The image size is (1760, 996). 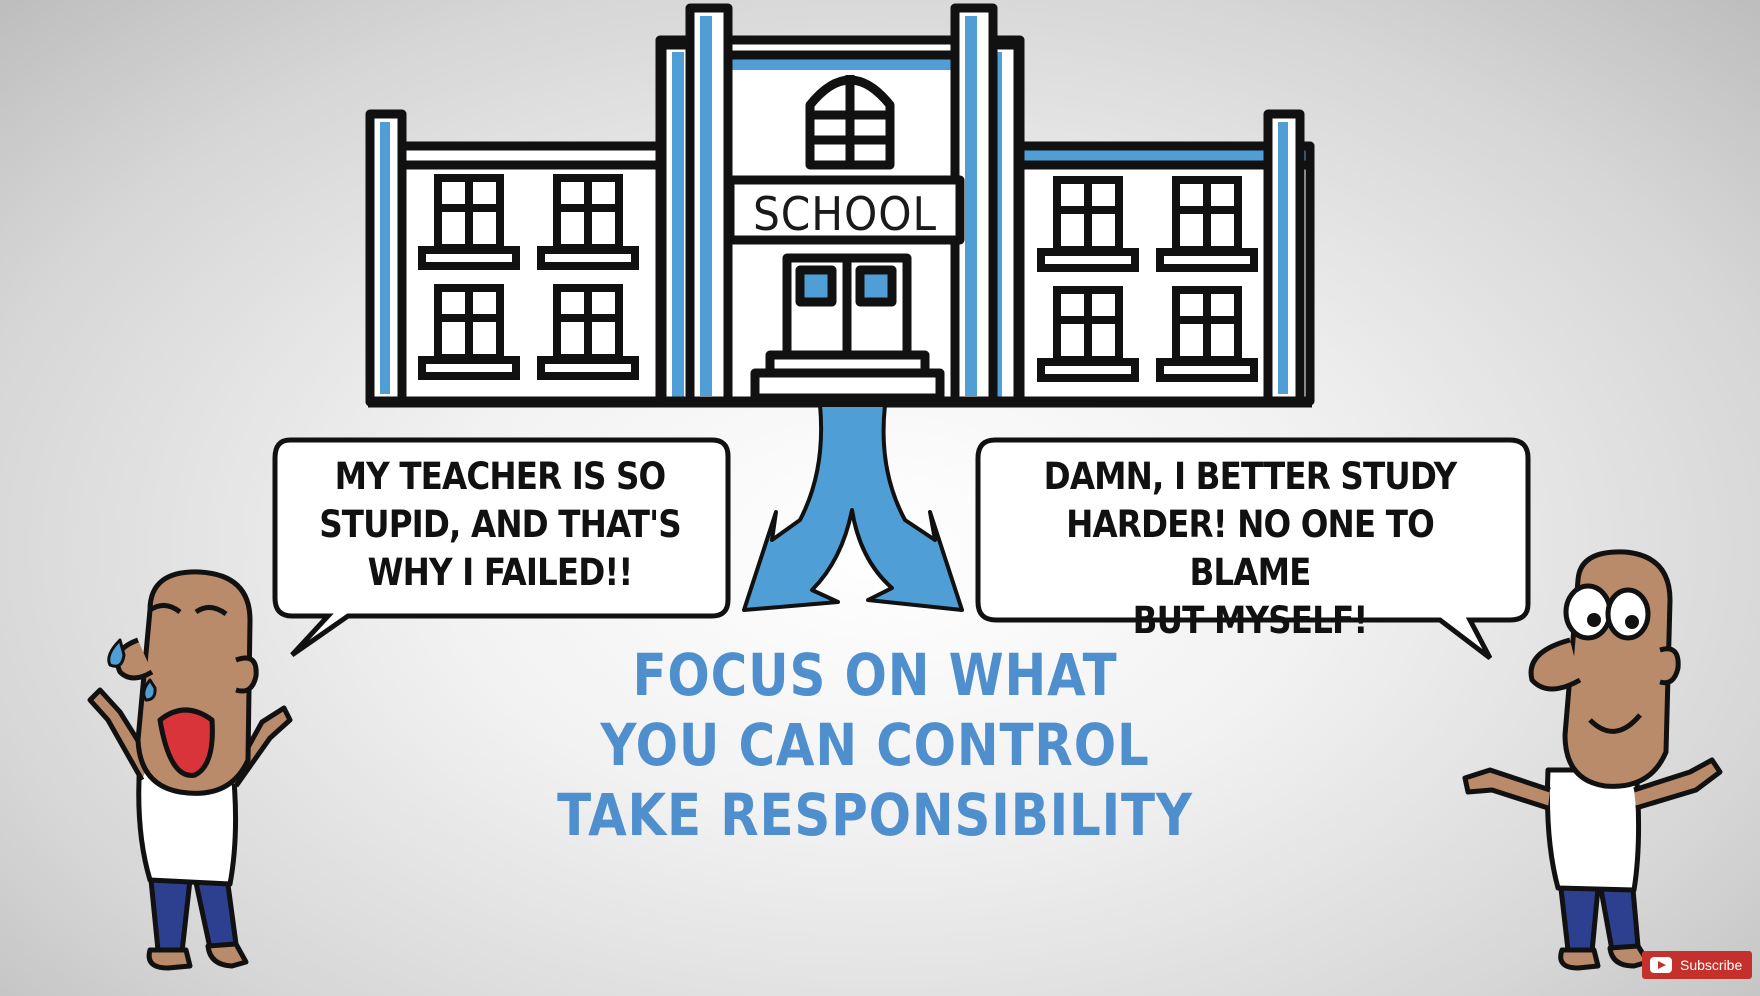 What do you see at coordinates (1711, 965) in the screenshot?
I see `subscribe-label: Subscribe` at bounding box center [1711, 965].